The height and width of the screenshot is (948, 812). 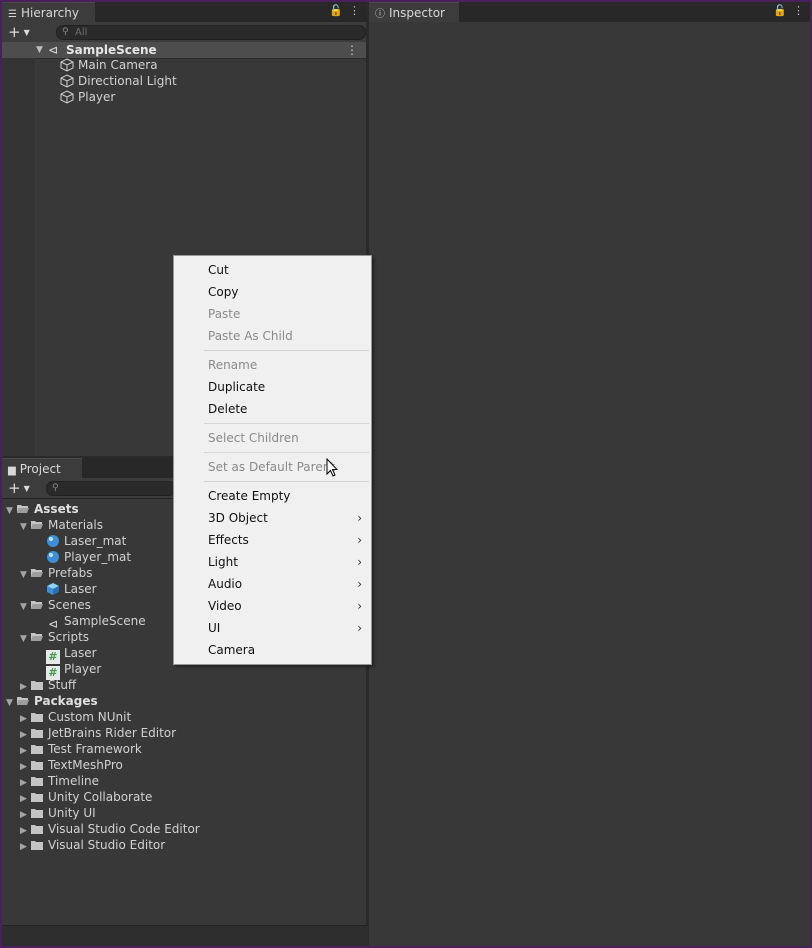 I want to click on tree-item-player-script: # Player, so click(x=74, y=670).